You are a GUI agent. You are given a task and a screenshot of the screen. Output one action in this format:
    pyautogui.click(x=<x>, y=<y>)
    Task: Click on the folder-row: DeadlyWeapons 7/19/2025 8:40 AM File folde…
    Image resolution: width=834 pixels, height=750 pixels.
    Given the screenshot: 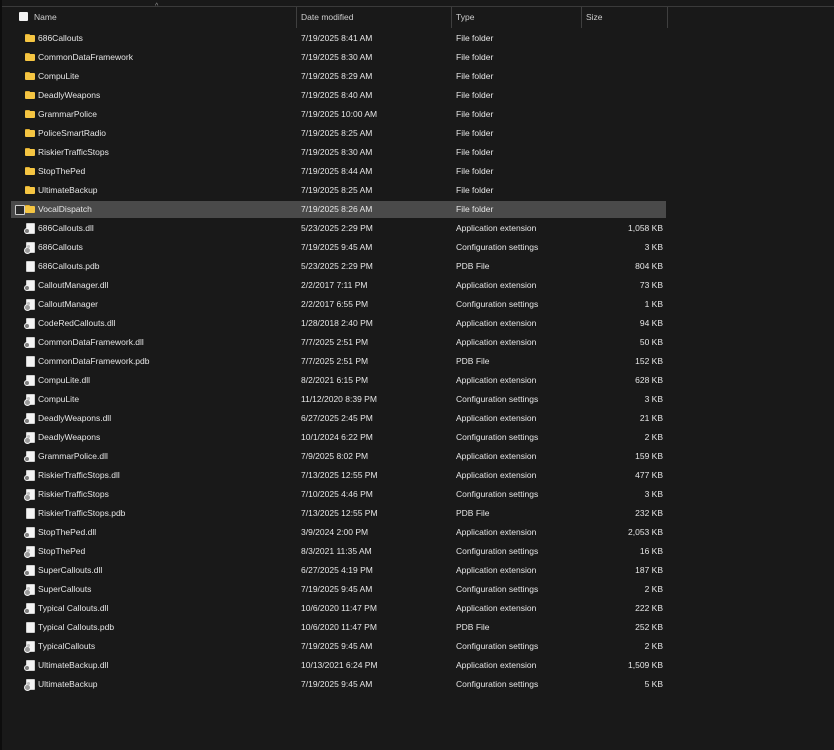 What is the action you would take?
    pyautogui.click(x=417, y=95)
    